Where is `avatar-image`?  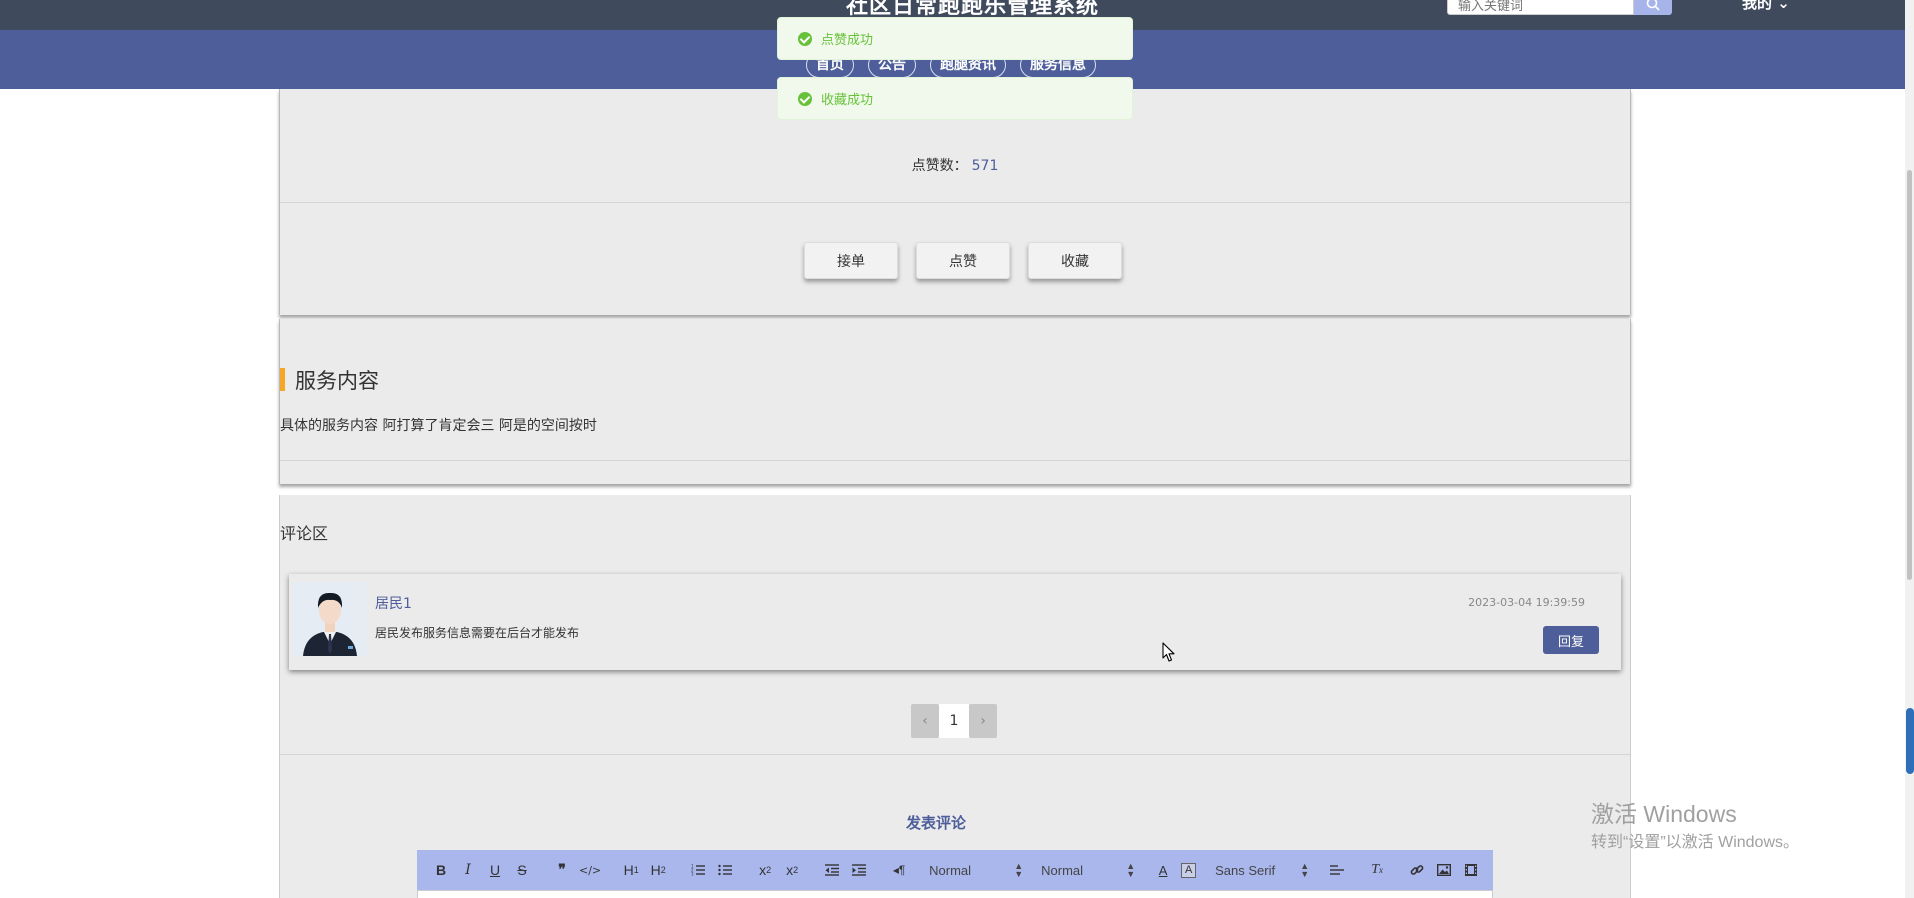
avatar-image is located at coordinates (330, 619).